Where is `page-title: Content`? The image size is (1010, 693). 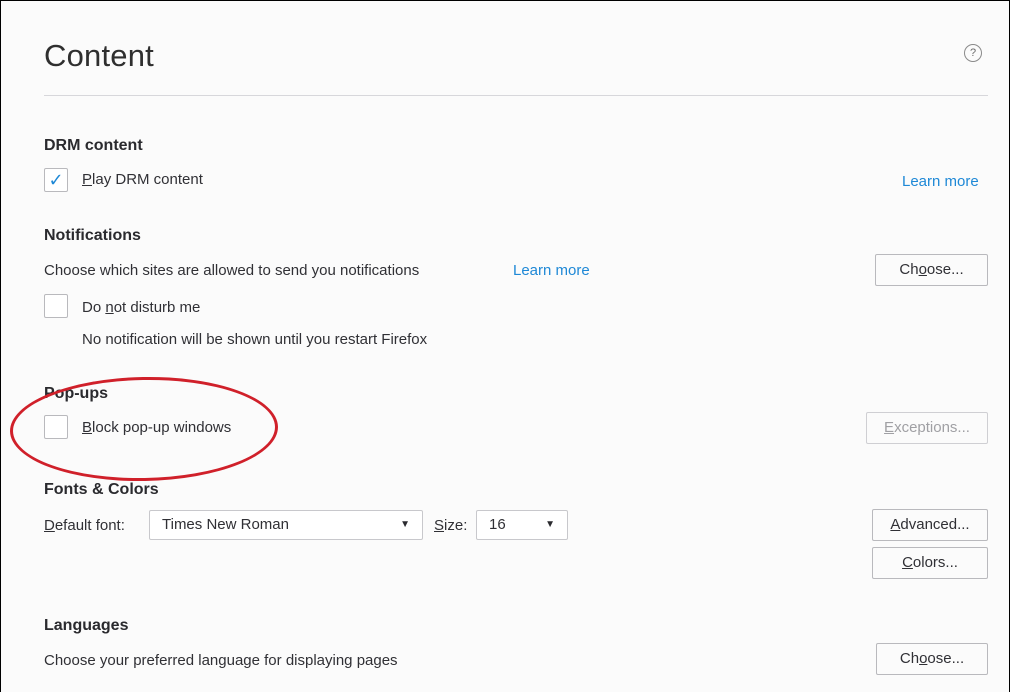
page-title: Content is located at coordinates (99, 55).